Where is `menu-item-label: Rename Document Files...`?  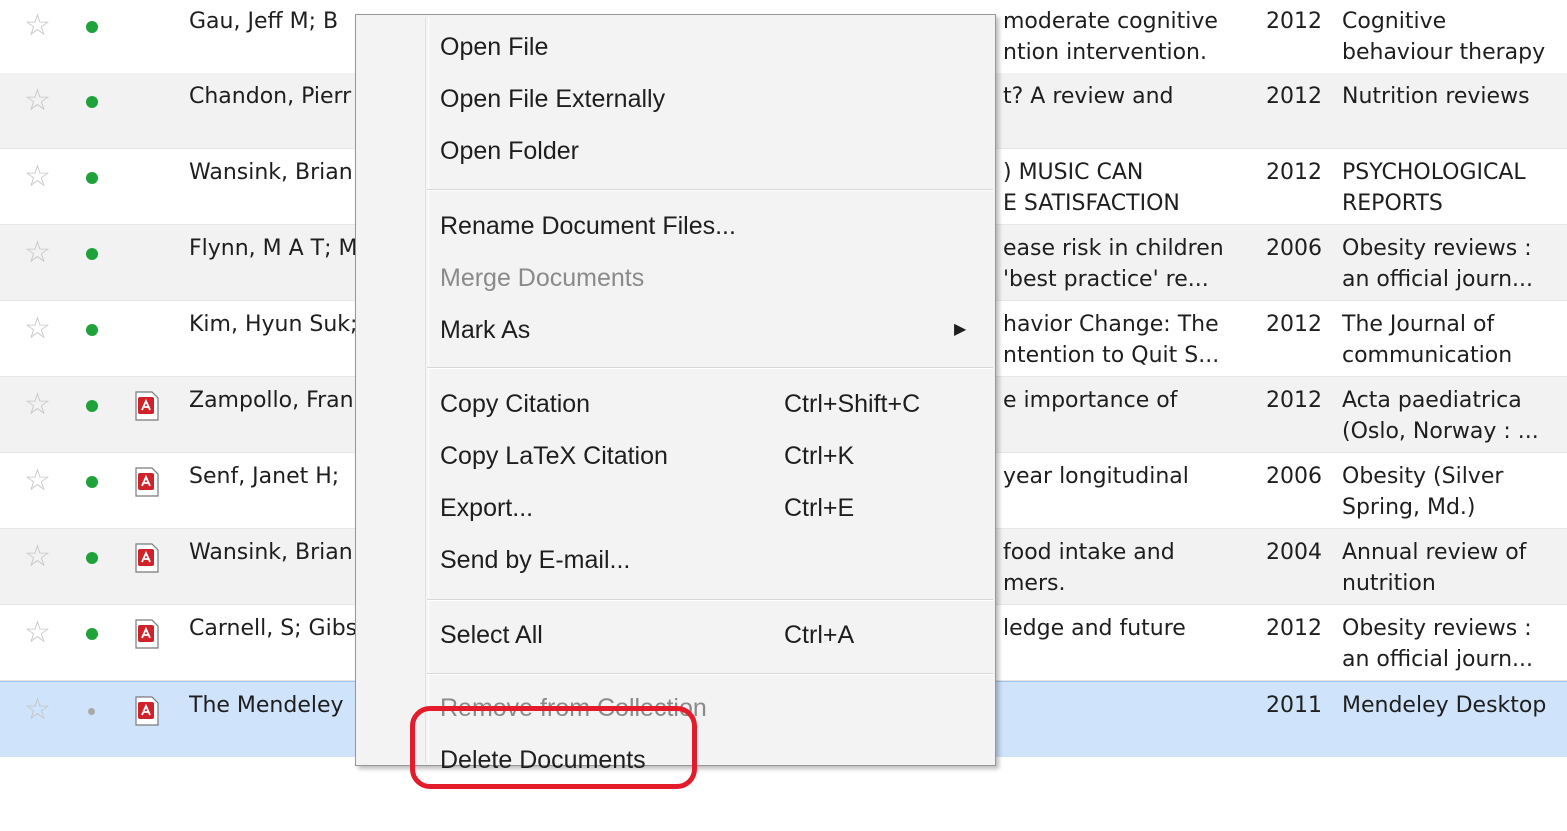
menu-item-label: Rename Document Files... is located at coordinates (588, 226).